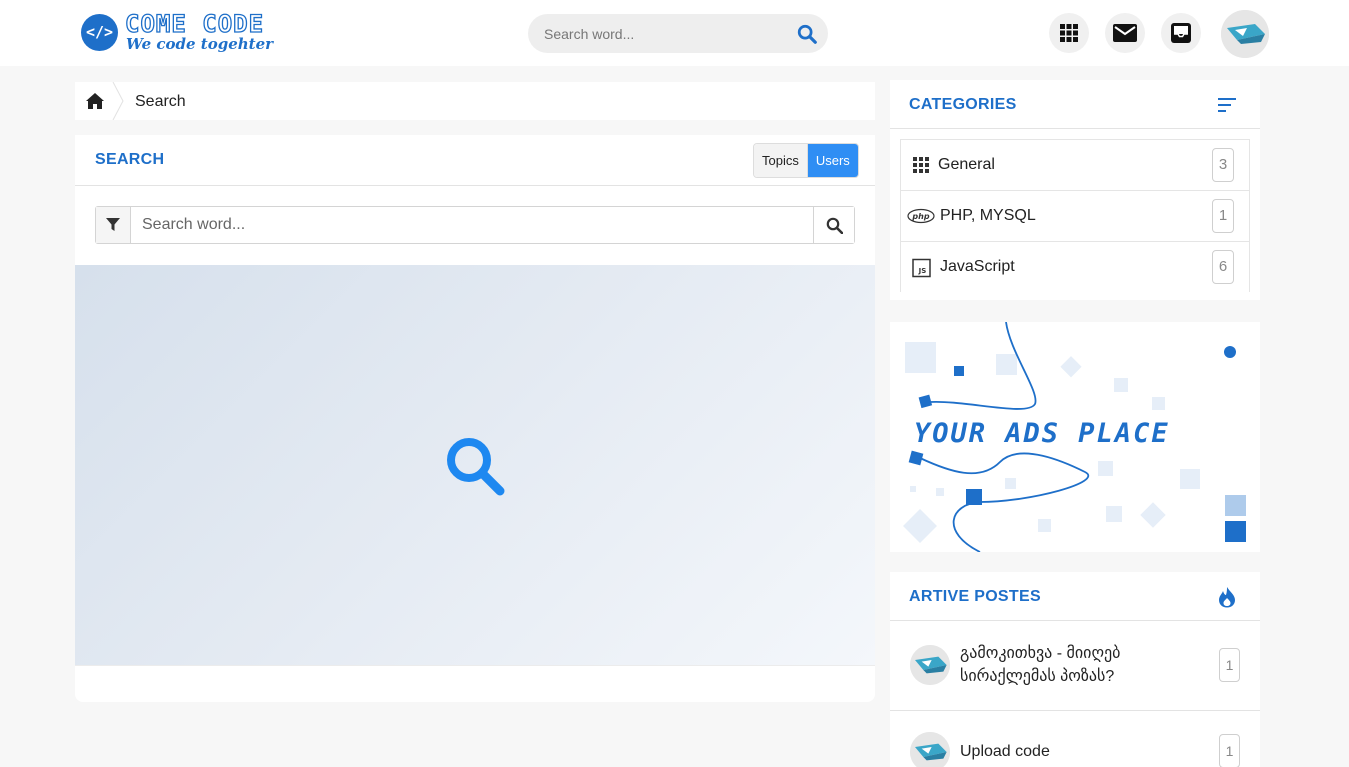 This screenshot has width=1349, height=767. I want to click on category-count: 1, so click(1223, 216).